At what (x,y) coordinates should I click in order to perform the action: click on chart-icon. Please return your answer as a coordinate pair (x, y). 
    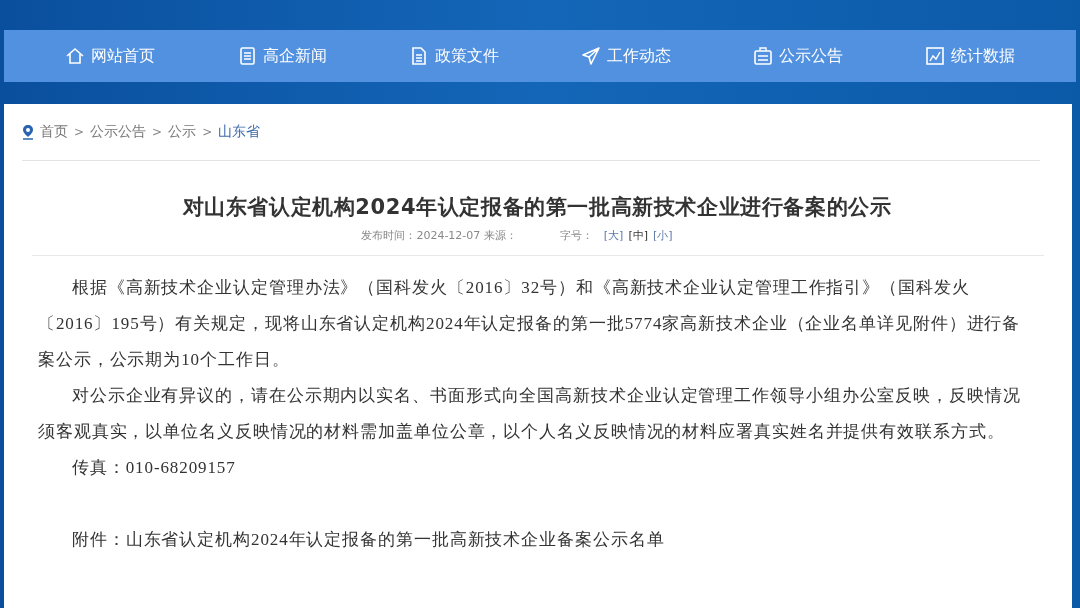
    Looking at the image, I should click on (935, 56).